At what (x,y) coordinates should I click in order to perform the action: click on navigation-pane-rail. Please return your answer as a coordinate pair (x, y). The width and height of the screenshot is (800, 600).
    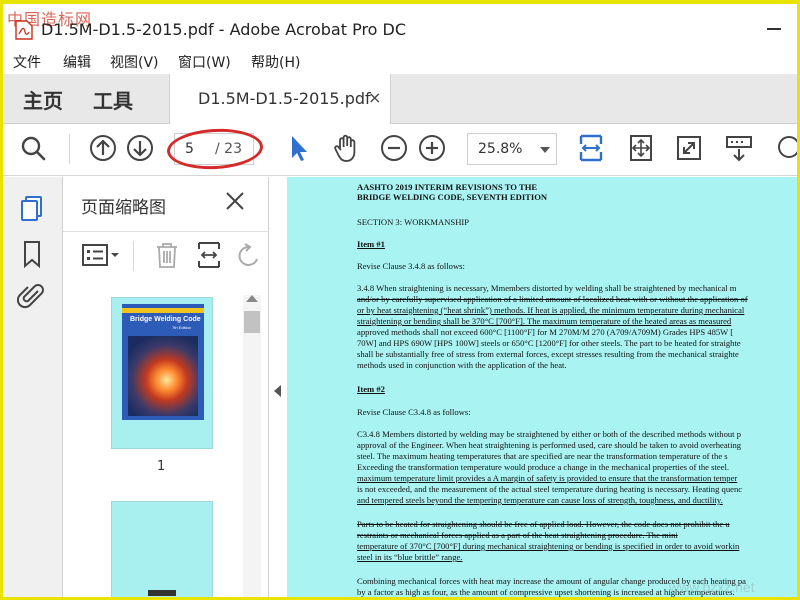
    Looking at the image, I should click on (33, 387).